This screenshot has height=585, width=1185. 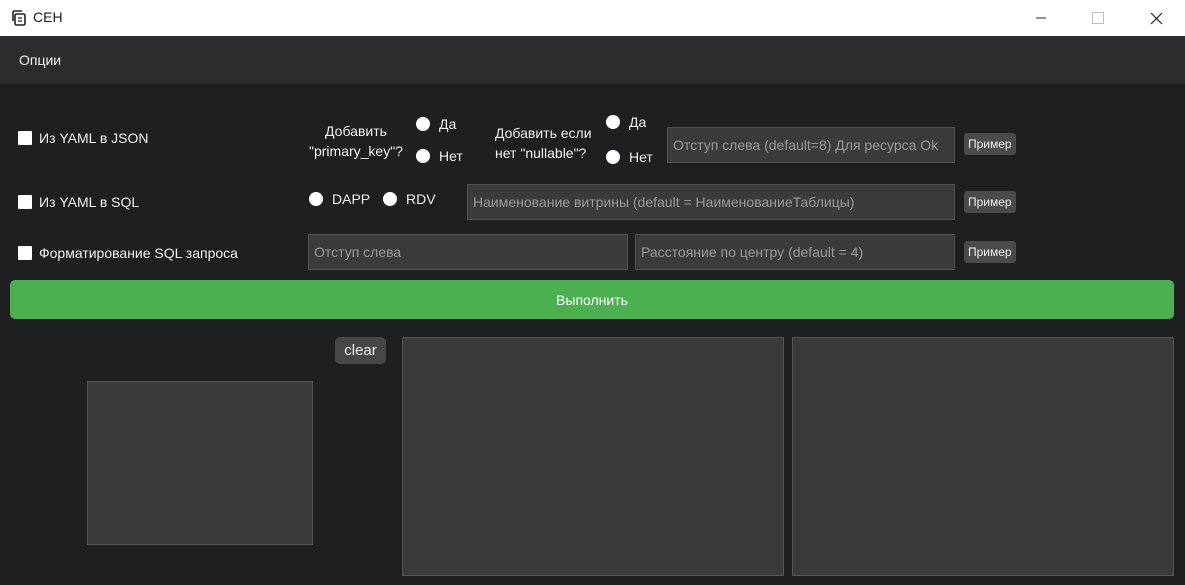 I want to click on checkbox-label: Из YAML в JSON, so click(x=94, y=138).